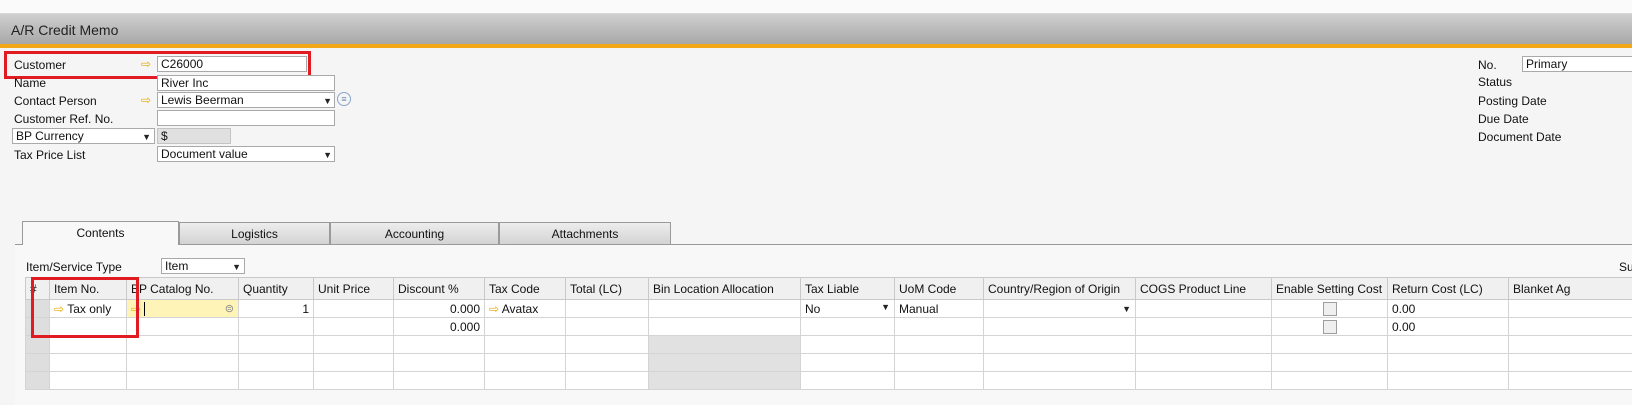  Describe the element at coordinates (183, 289) in the screenshot. I see `col-header-bp-catalog-no: BP Catalog No.` at that location.